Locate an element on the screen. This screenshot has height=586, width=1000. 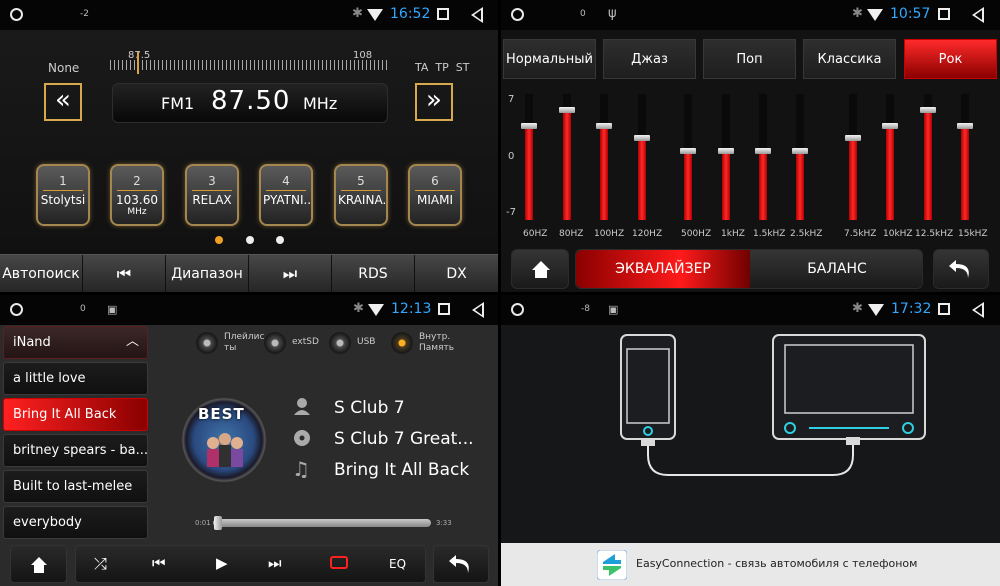
tab-balance: БАЛАНС is located at coordinates (837, 269).